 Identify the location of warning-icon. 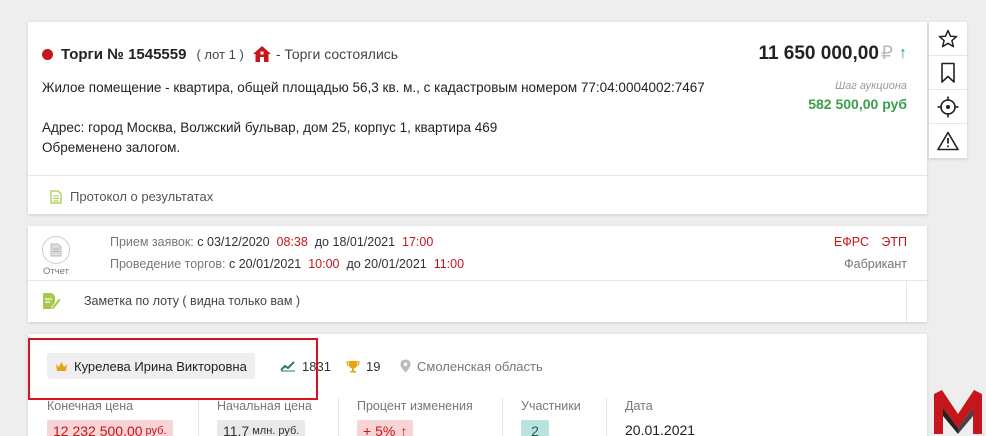
(948, 141).